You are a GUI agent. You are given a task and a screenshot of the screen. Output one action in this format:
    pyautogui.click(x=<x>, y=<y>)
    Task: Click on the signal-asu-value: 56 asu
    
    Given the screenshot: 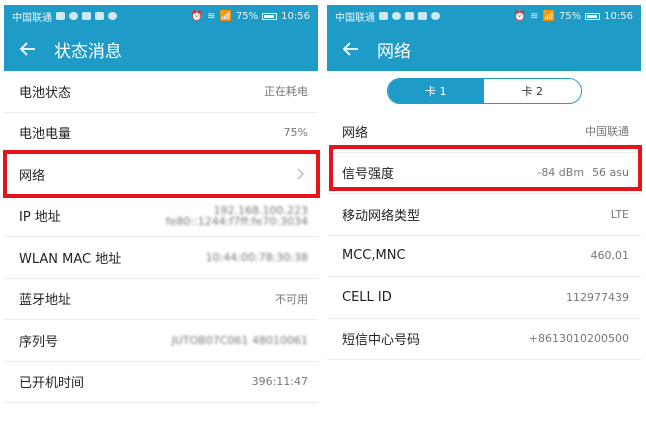 What is the action you would take?
    pyautogui.click(x=610, y=173)
    